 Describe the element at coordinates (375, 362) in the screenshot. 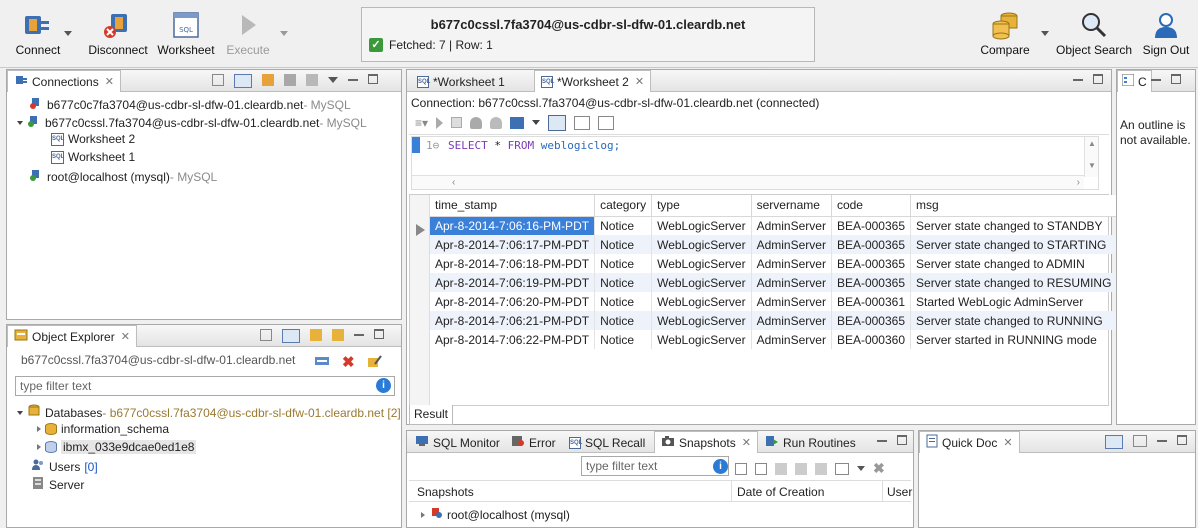

I see `edit-icon` at that location.